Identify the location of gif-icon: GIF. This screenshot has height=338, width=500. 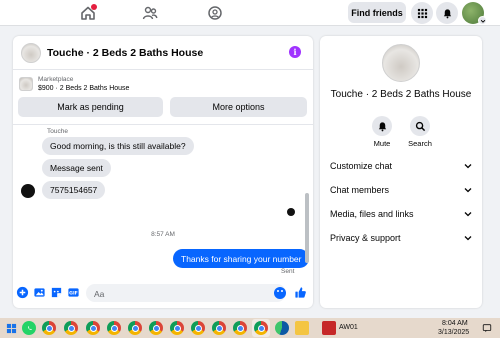
(73, 292).